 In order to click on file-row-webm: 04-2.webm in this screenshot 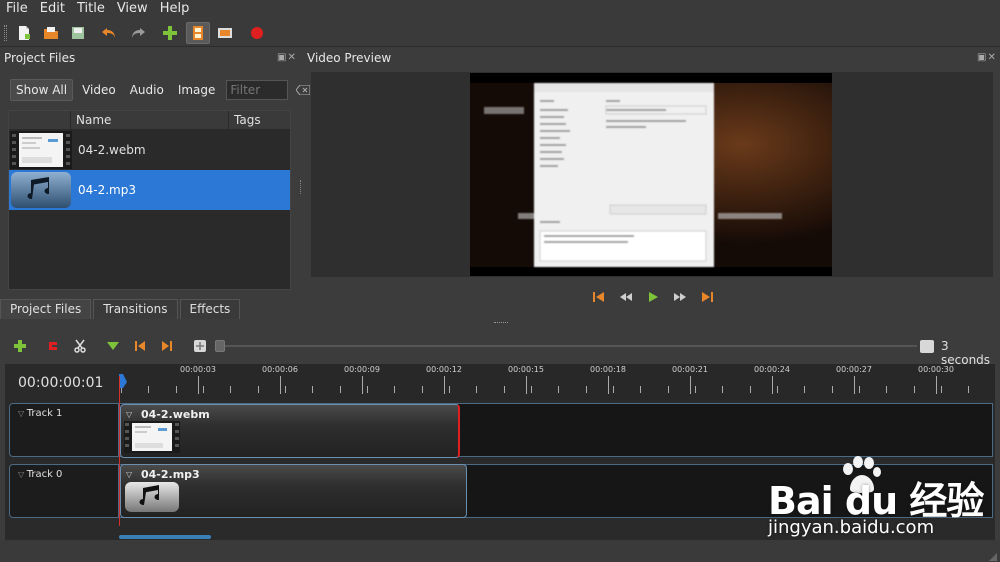, I will do `click(149, 150)`.